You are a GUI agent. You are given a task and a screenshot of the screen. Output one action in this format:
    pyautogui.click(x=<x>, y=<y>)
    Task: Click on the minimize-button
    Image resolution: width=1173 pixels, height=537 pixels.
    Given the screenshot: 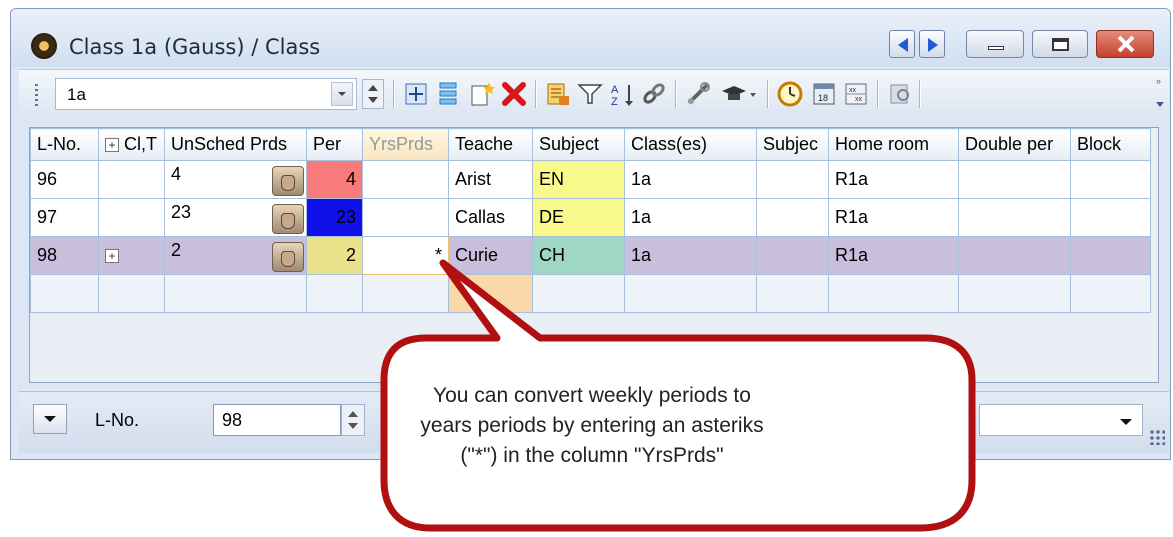 What is the action you would take?
    pyautogui.click(x=995, y=44)
    